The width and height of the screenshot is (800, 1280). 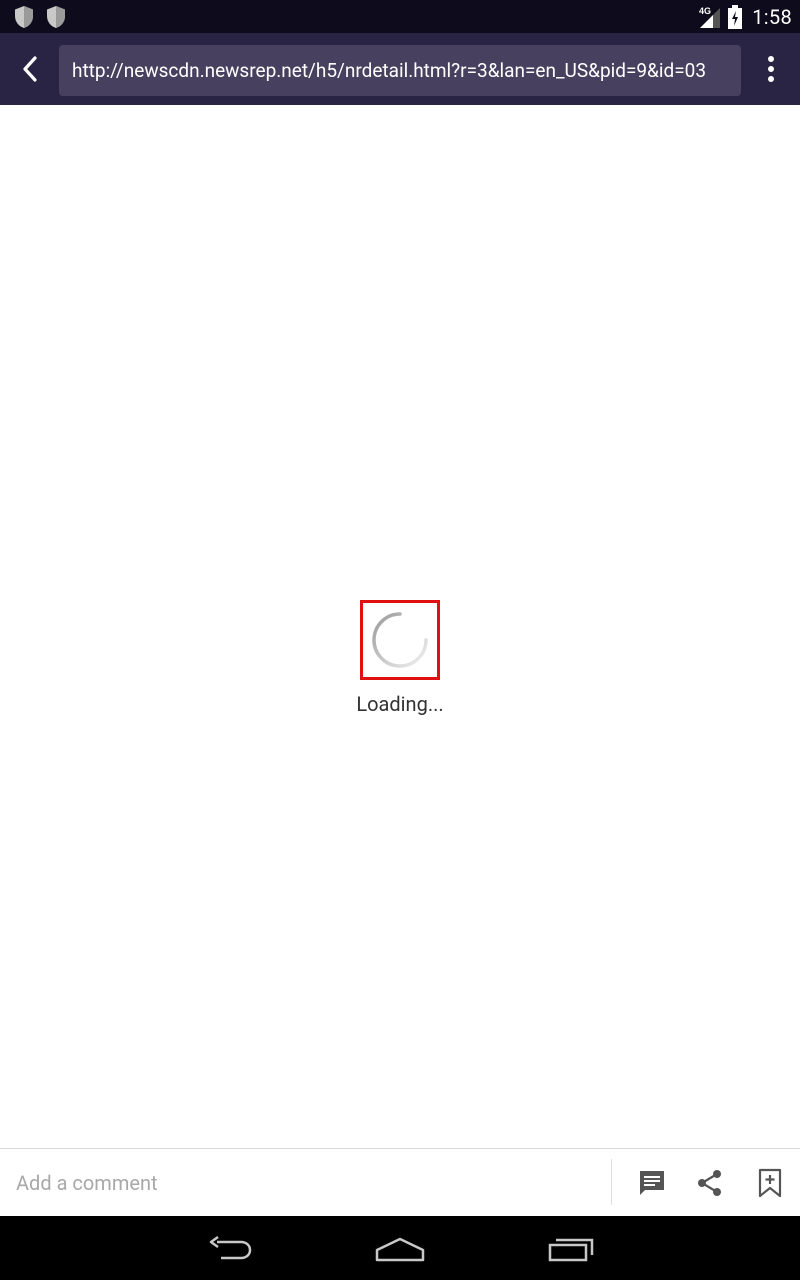 I want to click on battery-icon, so click(x=735, y=16).